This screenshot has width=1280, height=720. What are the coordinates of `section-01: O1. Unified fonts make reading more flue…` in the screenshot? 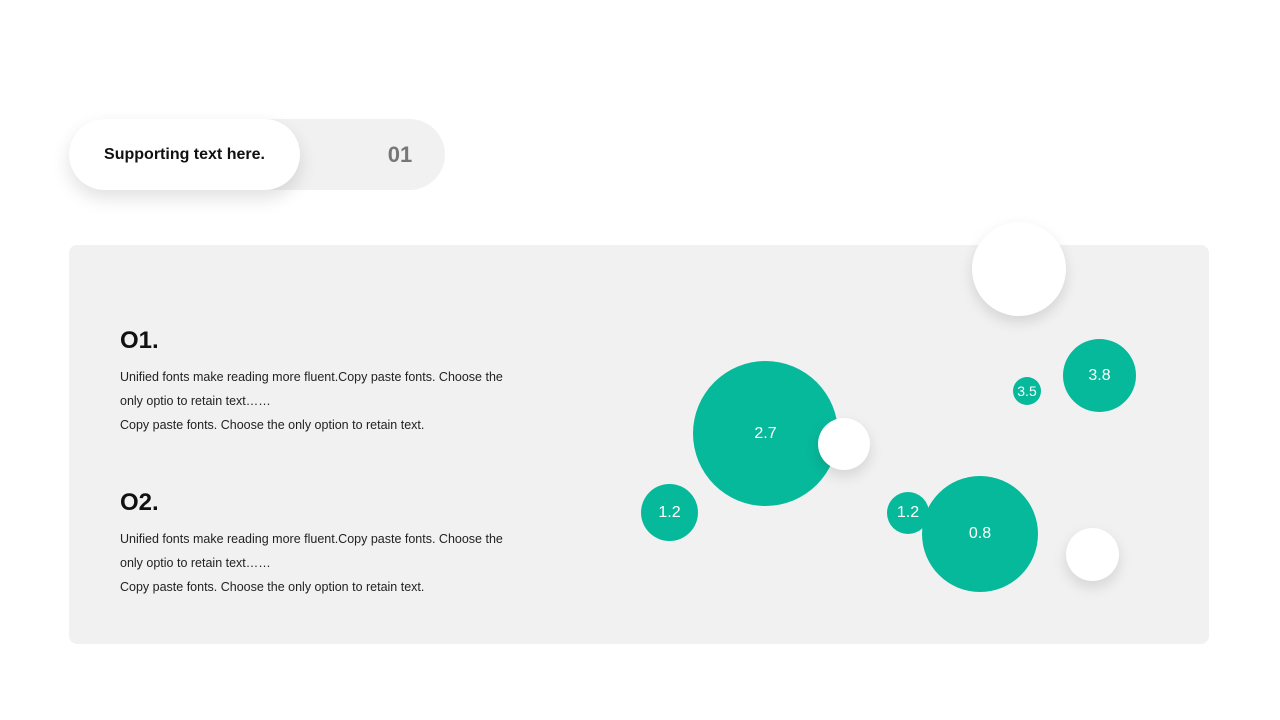 It's located at (335, 382).